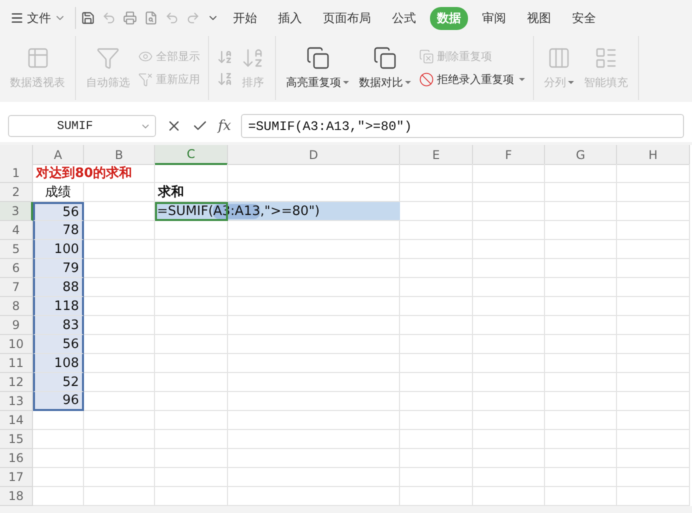 The width and height of the screenshot is (692, 513). I want to click on row-header: 18, so click(16, 496).